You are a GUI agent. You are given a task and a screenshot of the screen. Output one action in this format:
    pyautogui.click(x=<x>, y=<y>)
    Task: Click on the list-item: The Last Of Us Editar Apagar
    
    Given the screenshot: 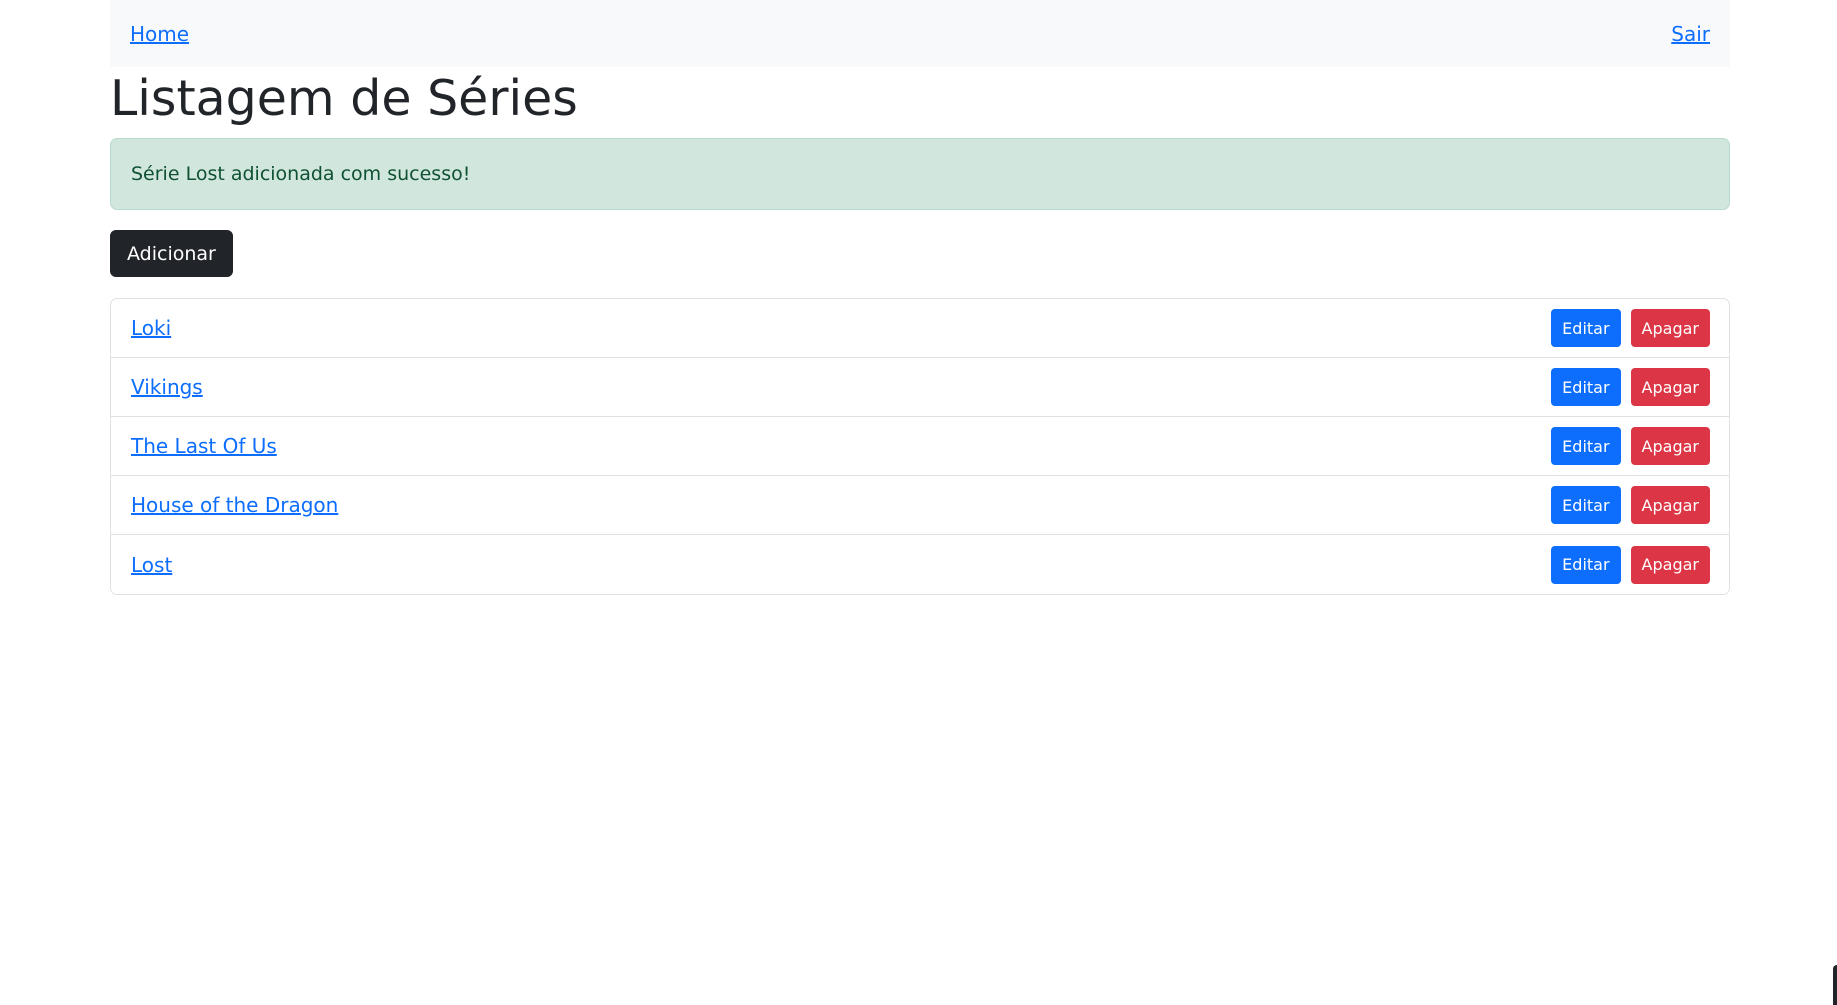 What is the action you would take?
    pyautogui.click(x=920, y=446)
    